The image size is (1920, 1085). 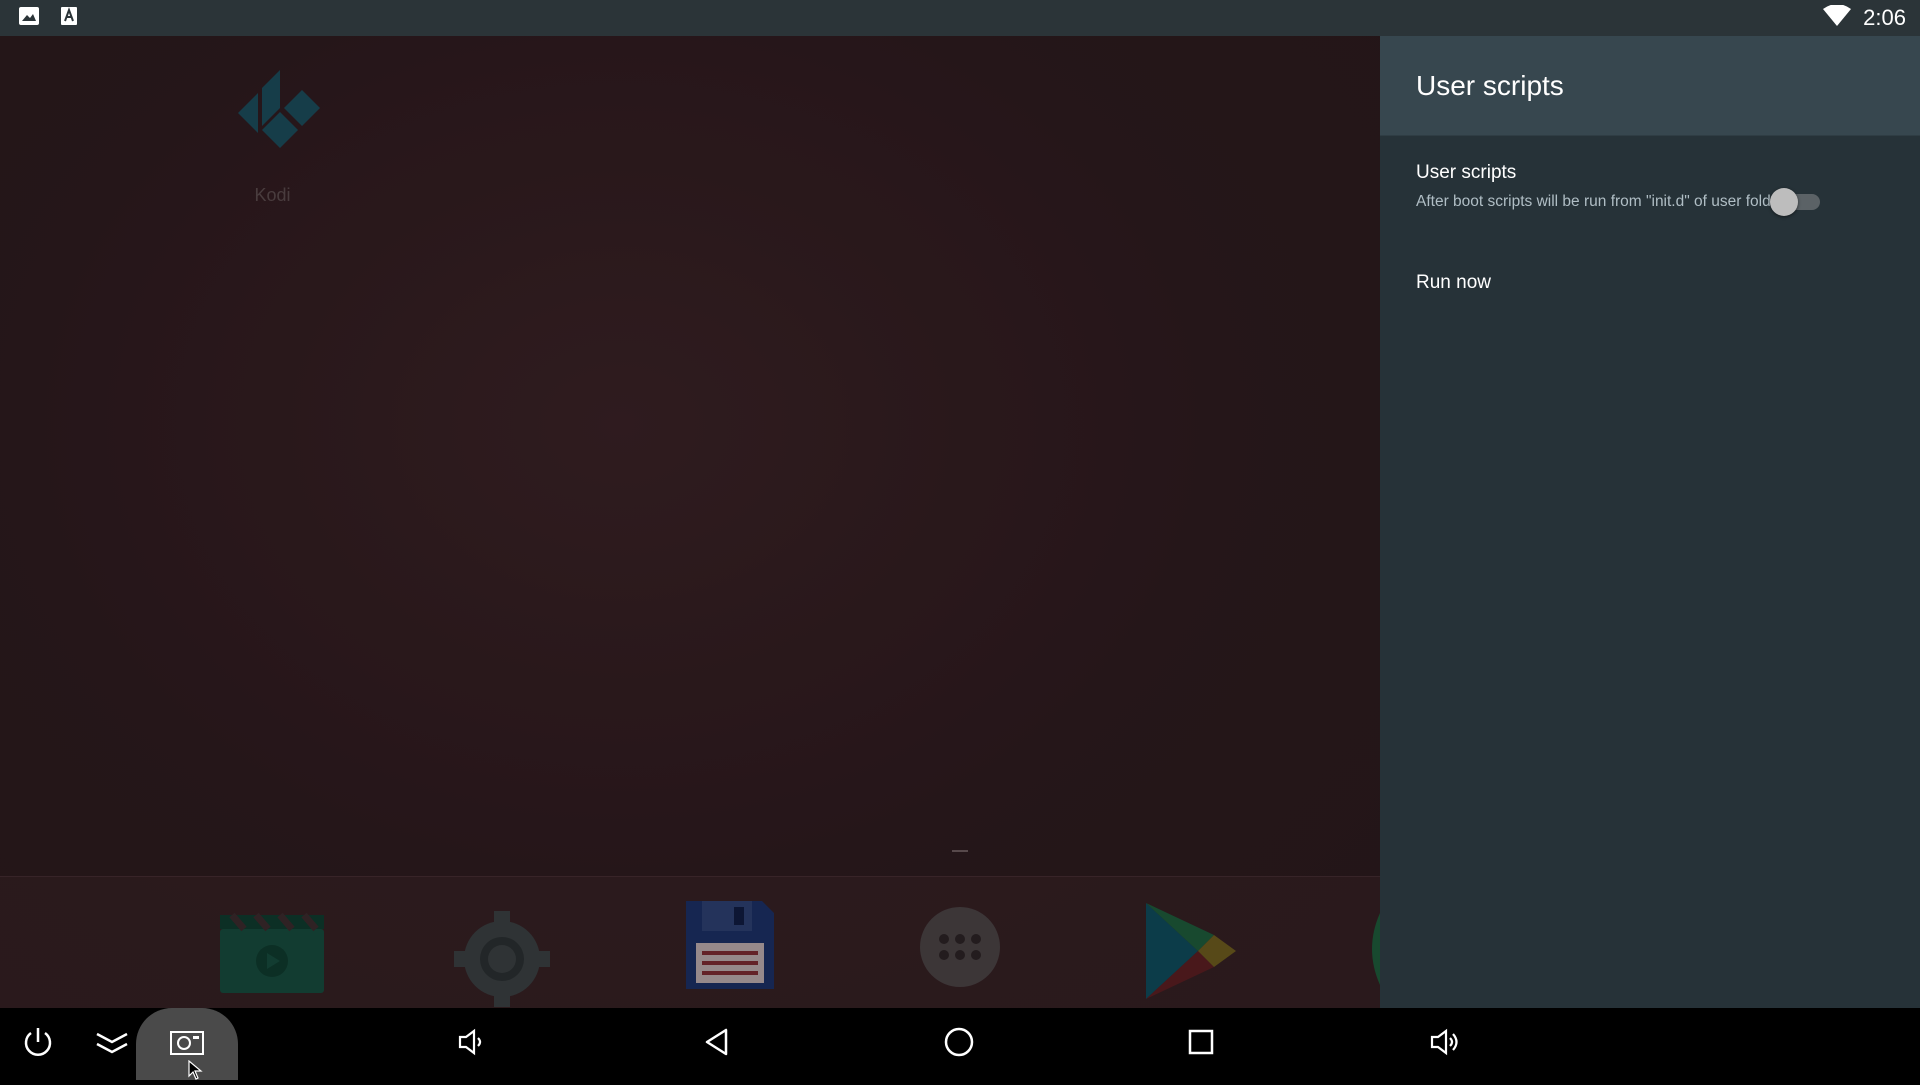 What do you see at coordinates (29, 18) in the screenshot?
I see `image-icon` at bounding box center [29, 18].